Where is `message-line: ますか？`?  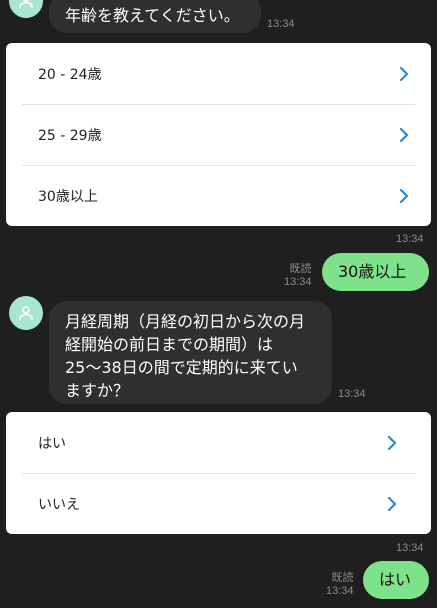 message-line: ますか？ is located at coordinates (97, 390).